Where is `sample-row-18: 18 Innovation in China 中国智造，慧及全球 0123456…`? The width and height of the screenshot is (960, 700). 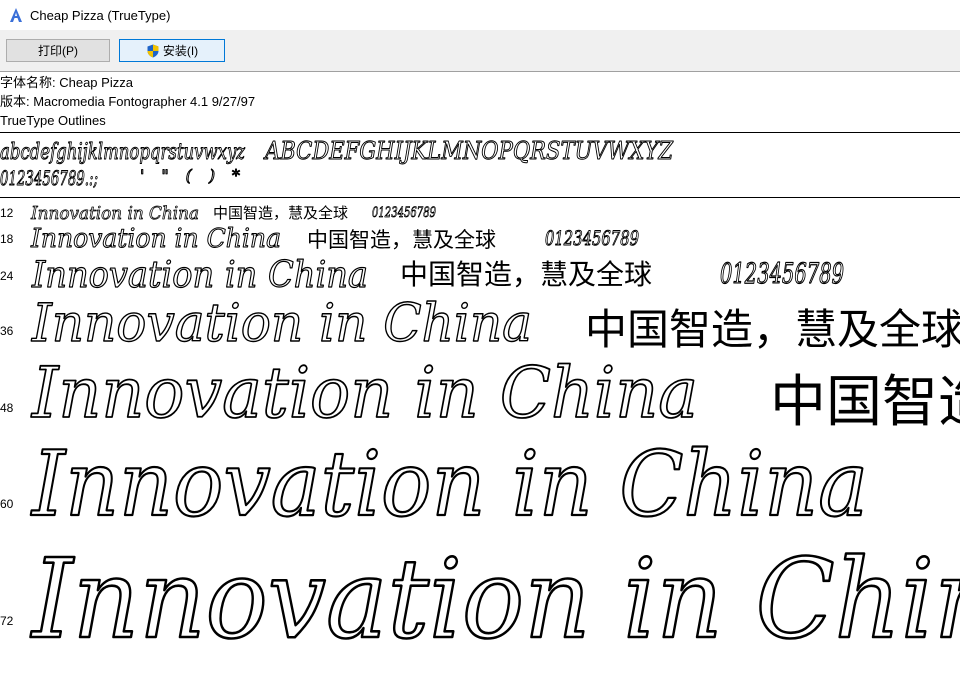 sample-row-18: 18 Innovation in China 中国智造，慧及全球 0123456… is located at coordinates (480, 238).